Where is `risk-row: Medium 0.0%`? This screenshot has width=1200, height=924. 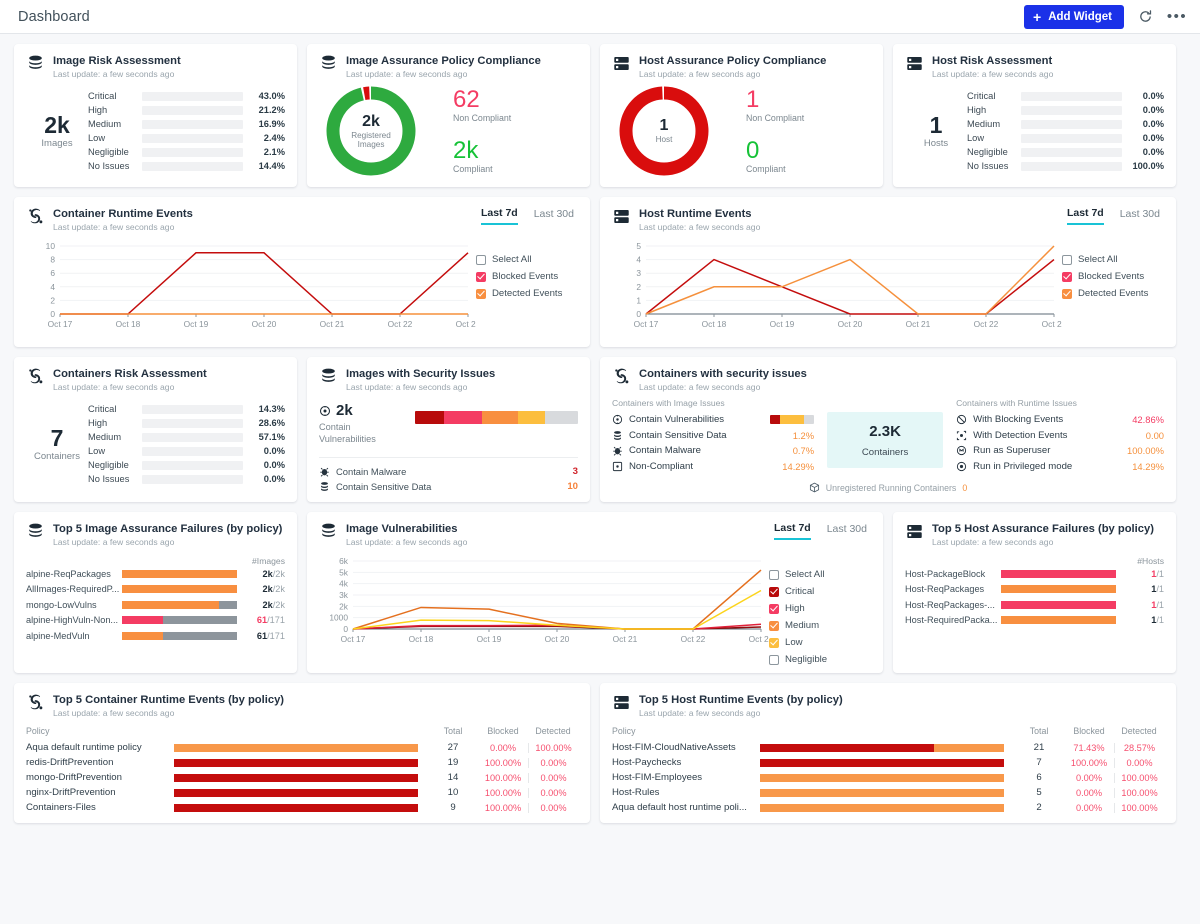 risk-row: Medium 0.0% is located at coordinates (1065, 124).